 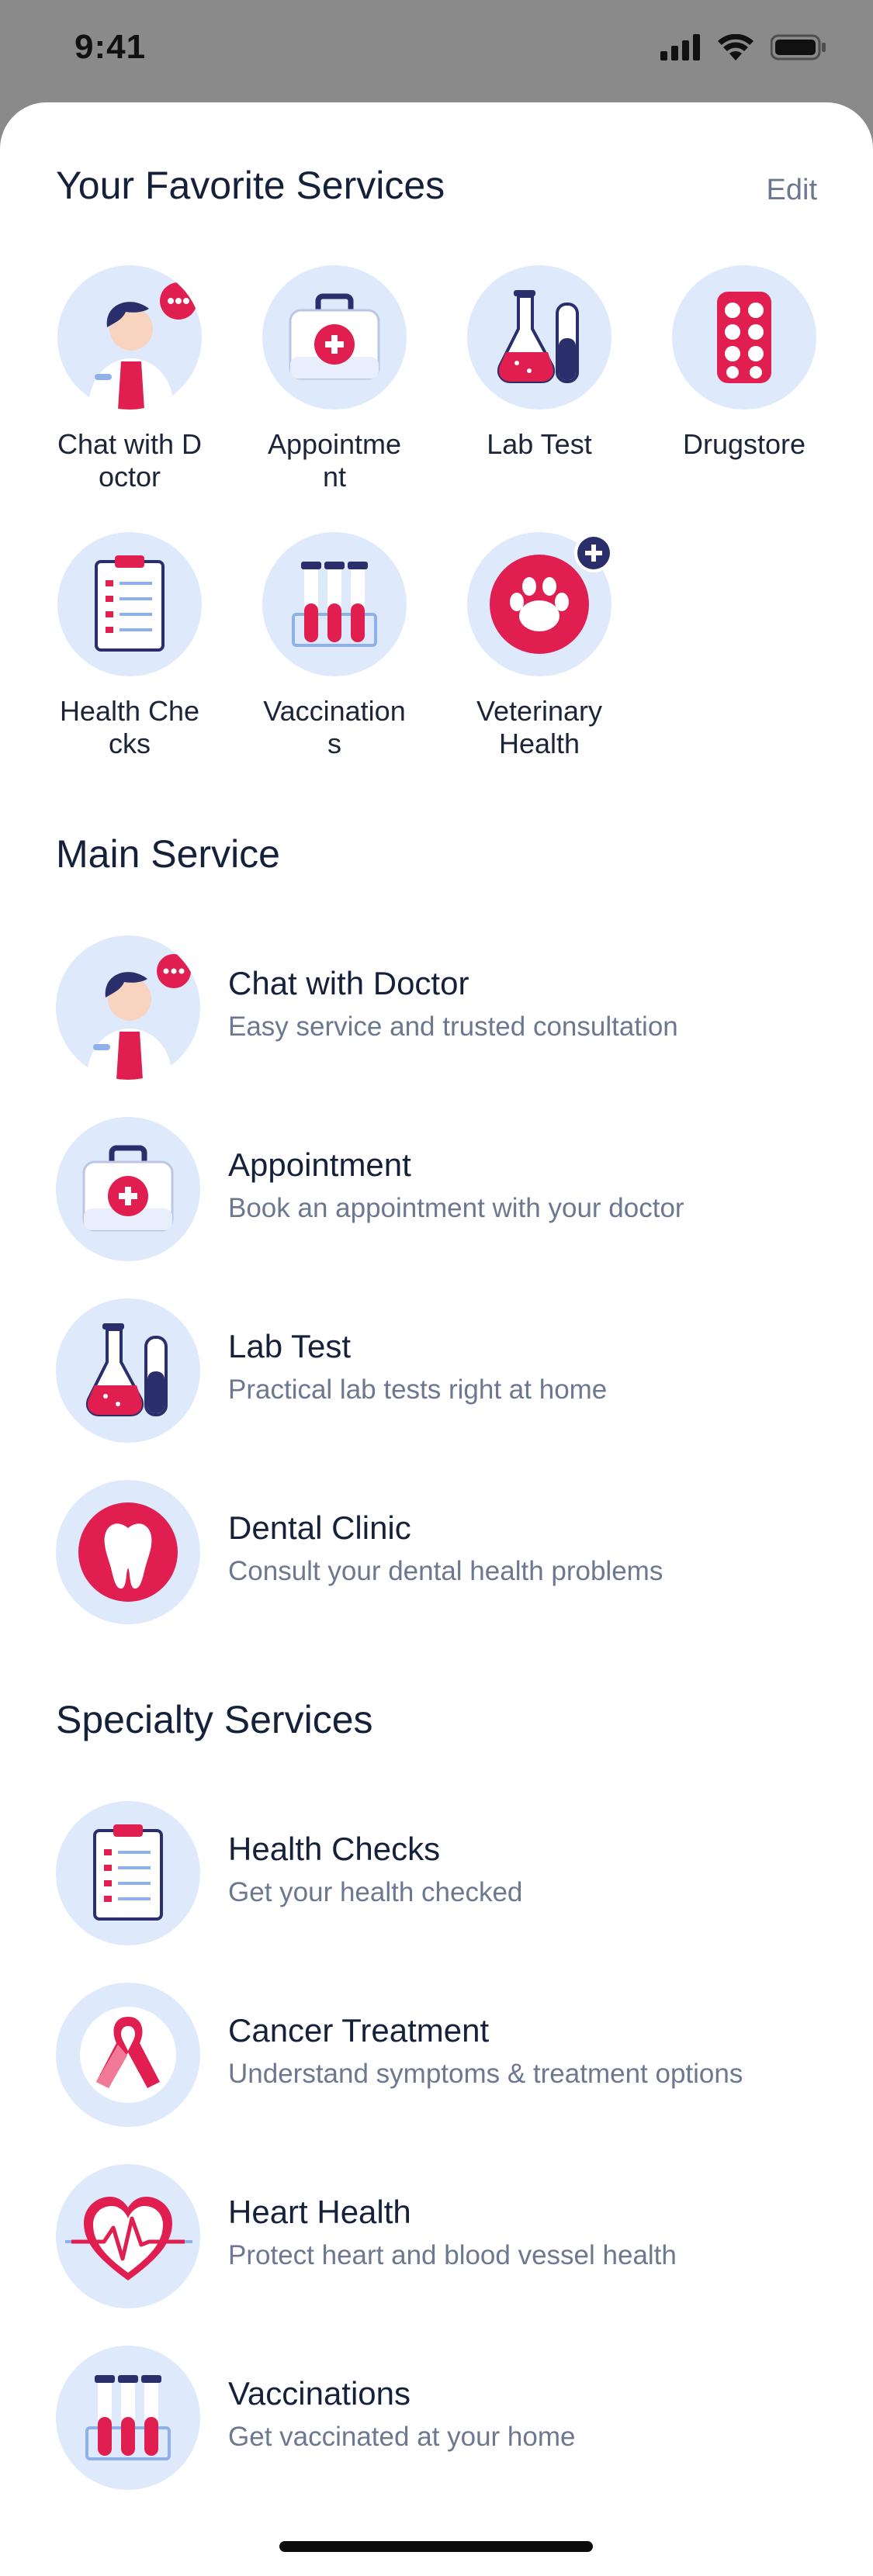 I want to click on fav-label: Vaccinations, so click(x=334, y=727).